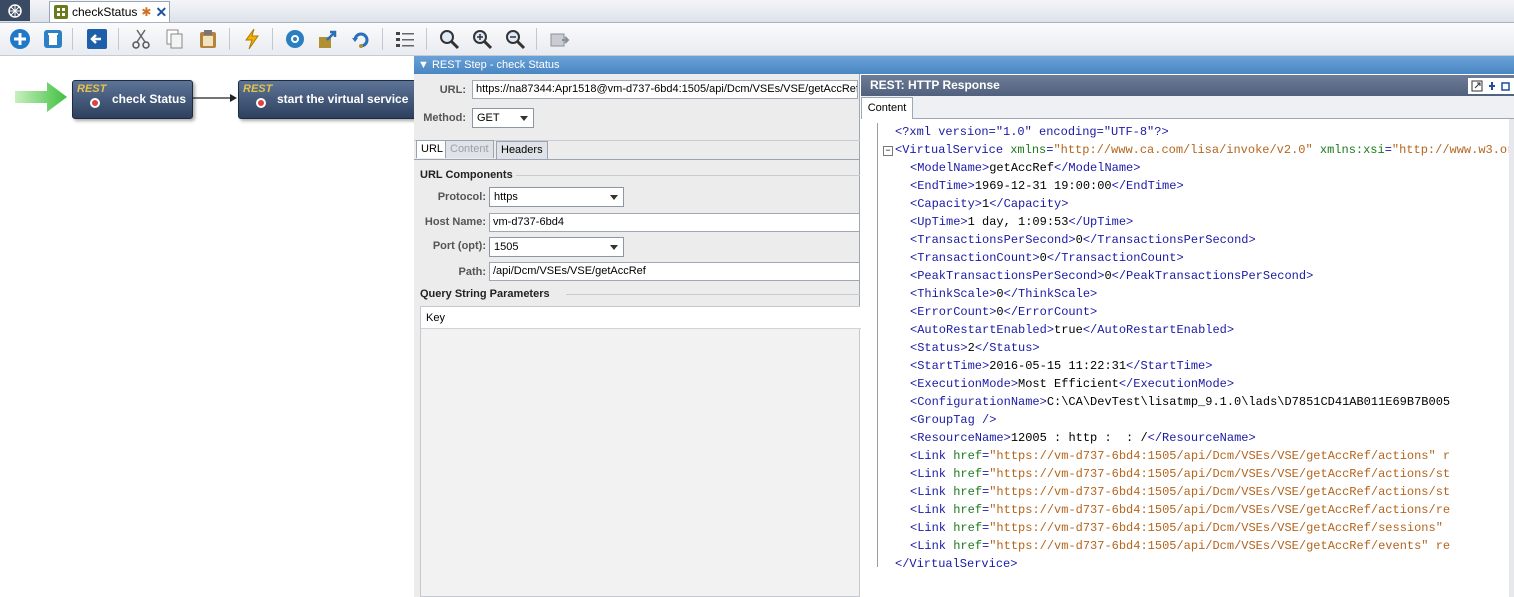 The image size is (1514, 597). I want to click on xml-line: <UpTime>1 day, 1:09:53</UpTime>, so click(1021, 222).